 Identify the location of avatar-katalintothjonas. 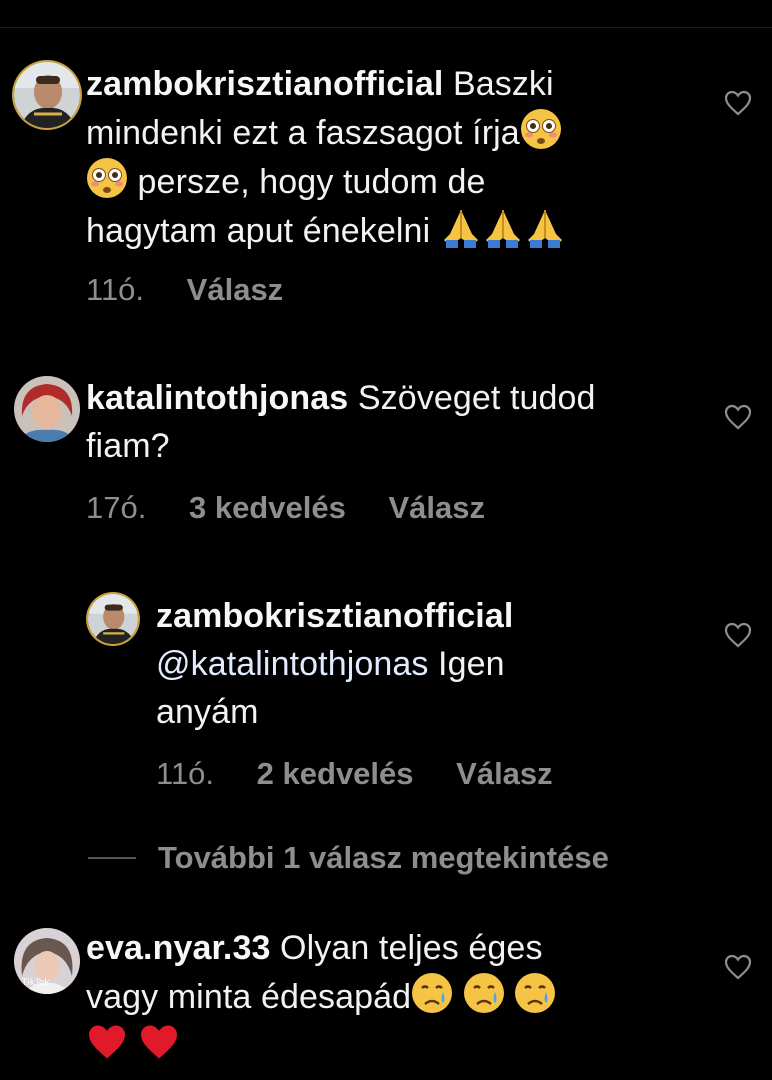
(47, 409).